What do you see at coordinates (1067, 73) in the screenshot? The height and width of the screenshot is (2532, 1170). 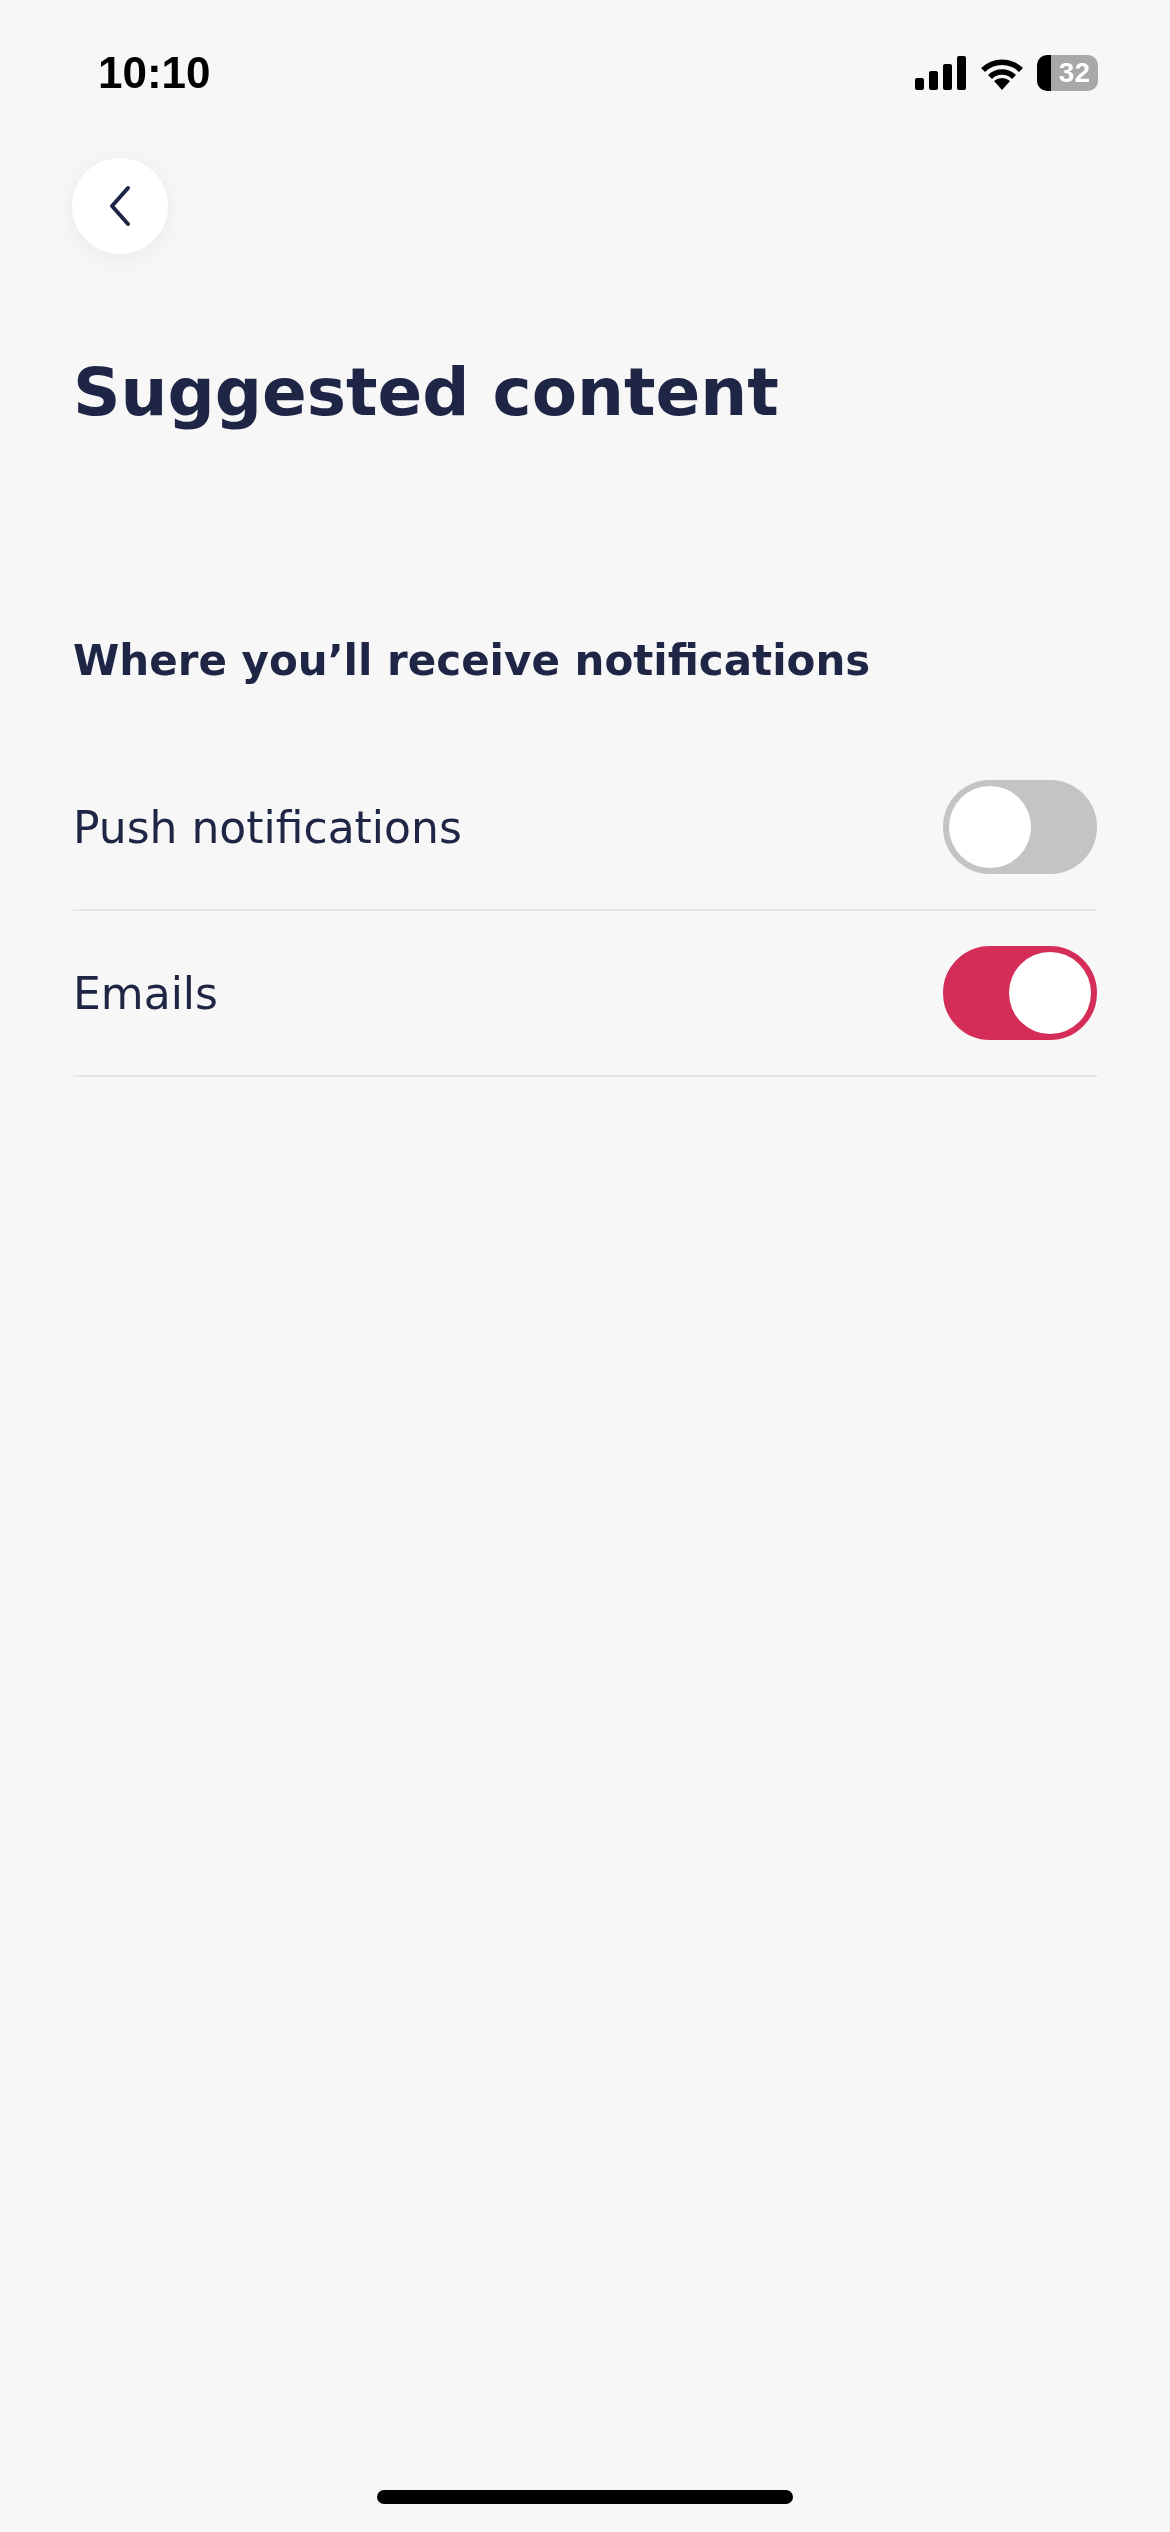 I see `battery-level: 32` at bounding box center [1067, 73].